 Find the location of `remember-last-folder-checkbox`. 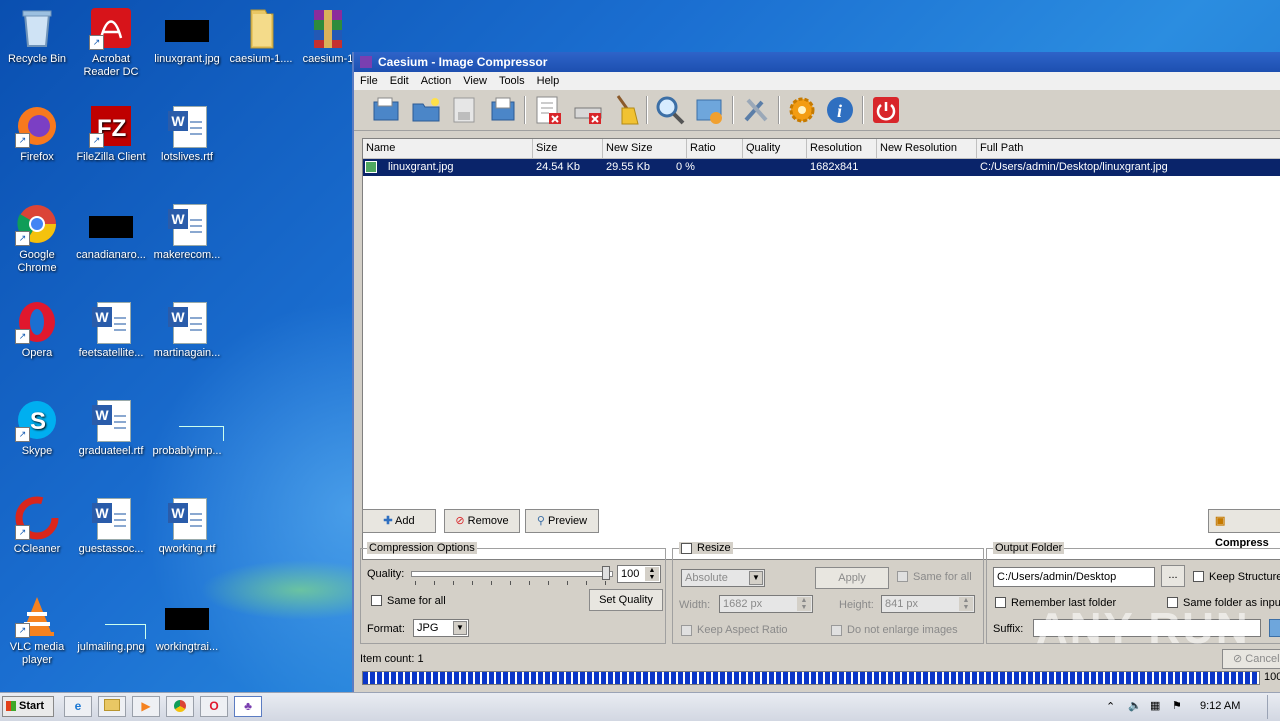

remember-last-folder-checkbox is located at coordinates (1000, 602).